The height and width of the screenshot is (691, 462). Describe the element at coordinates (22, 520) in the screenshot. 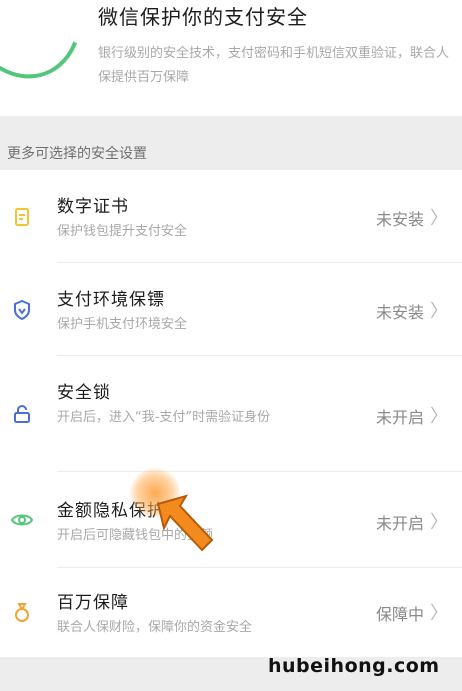

I see `eye-icon` at that location.